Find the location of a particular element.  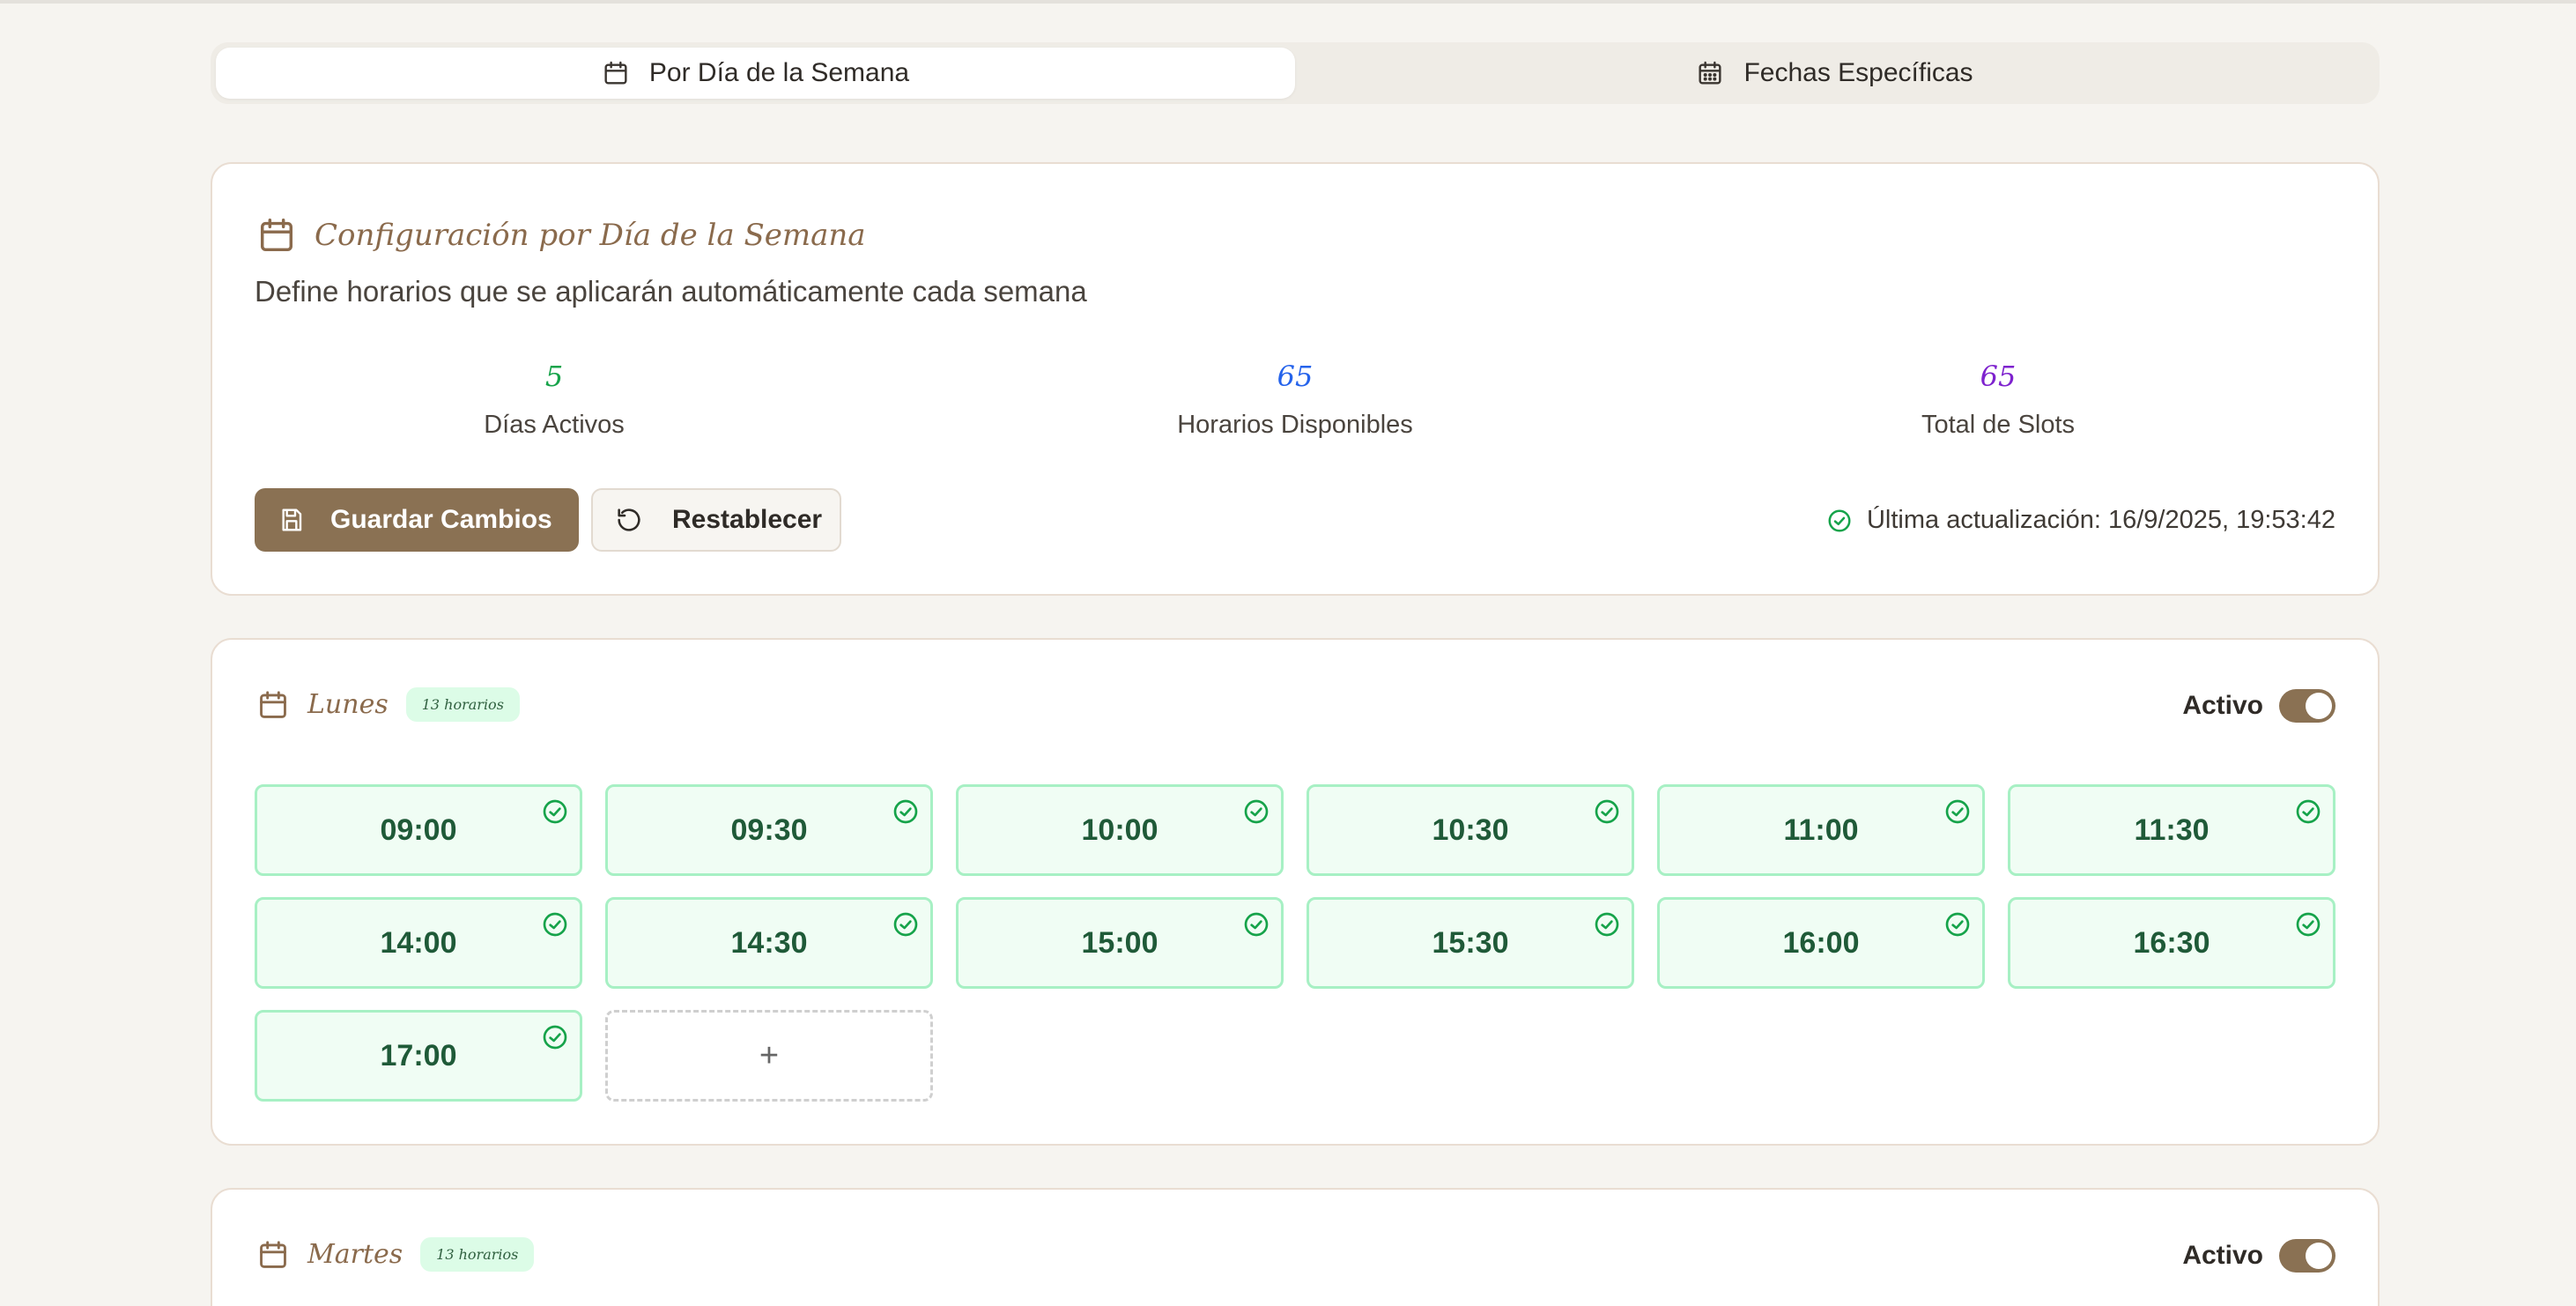

slot-time: 10:00 is located at coordinates (1120, 830).